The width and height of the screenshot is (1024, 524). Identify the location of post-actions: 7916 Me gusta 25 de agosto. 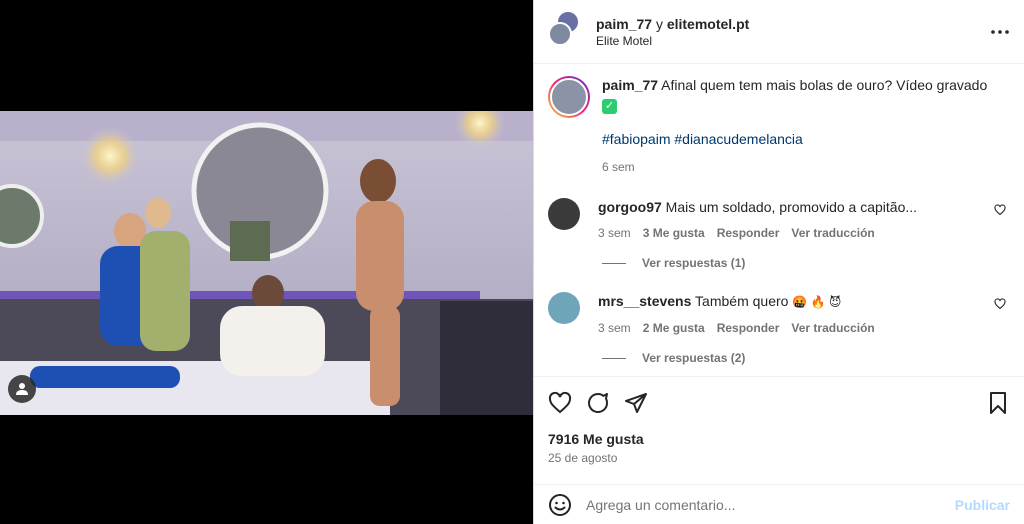
(779, 420).